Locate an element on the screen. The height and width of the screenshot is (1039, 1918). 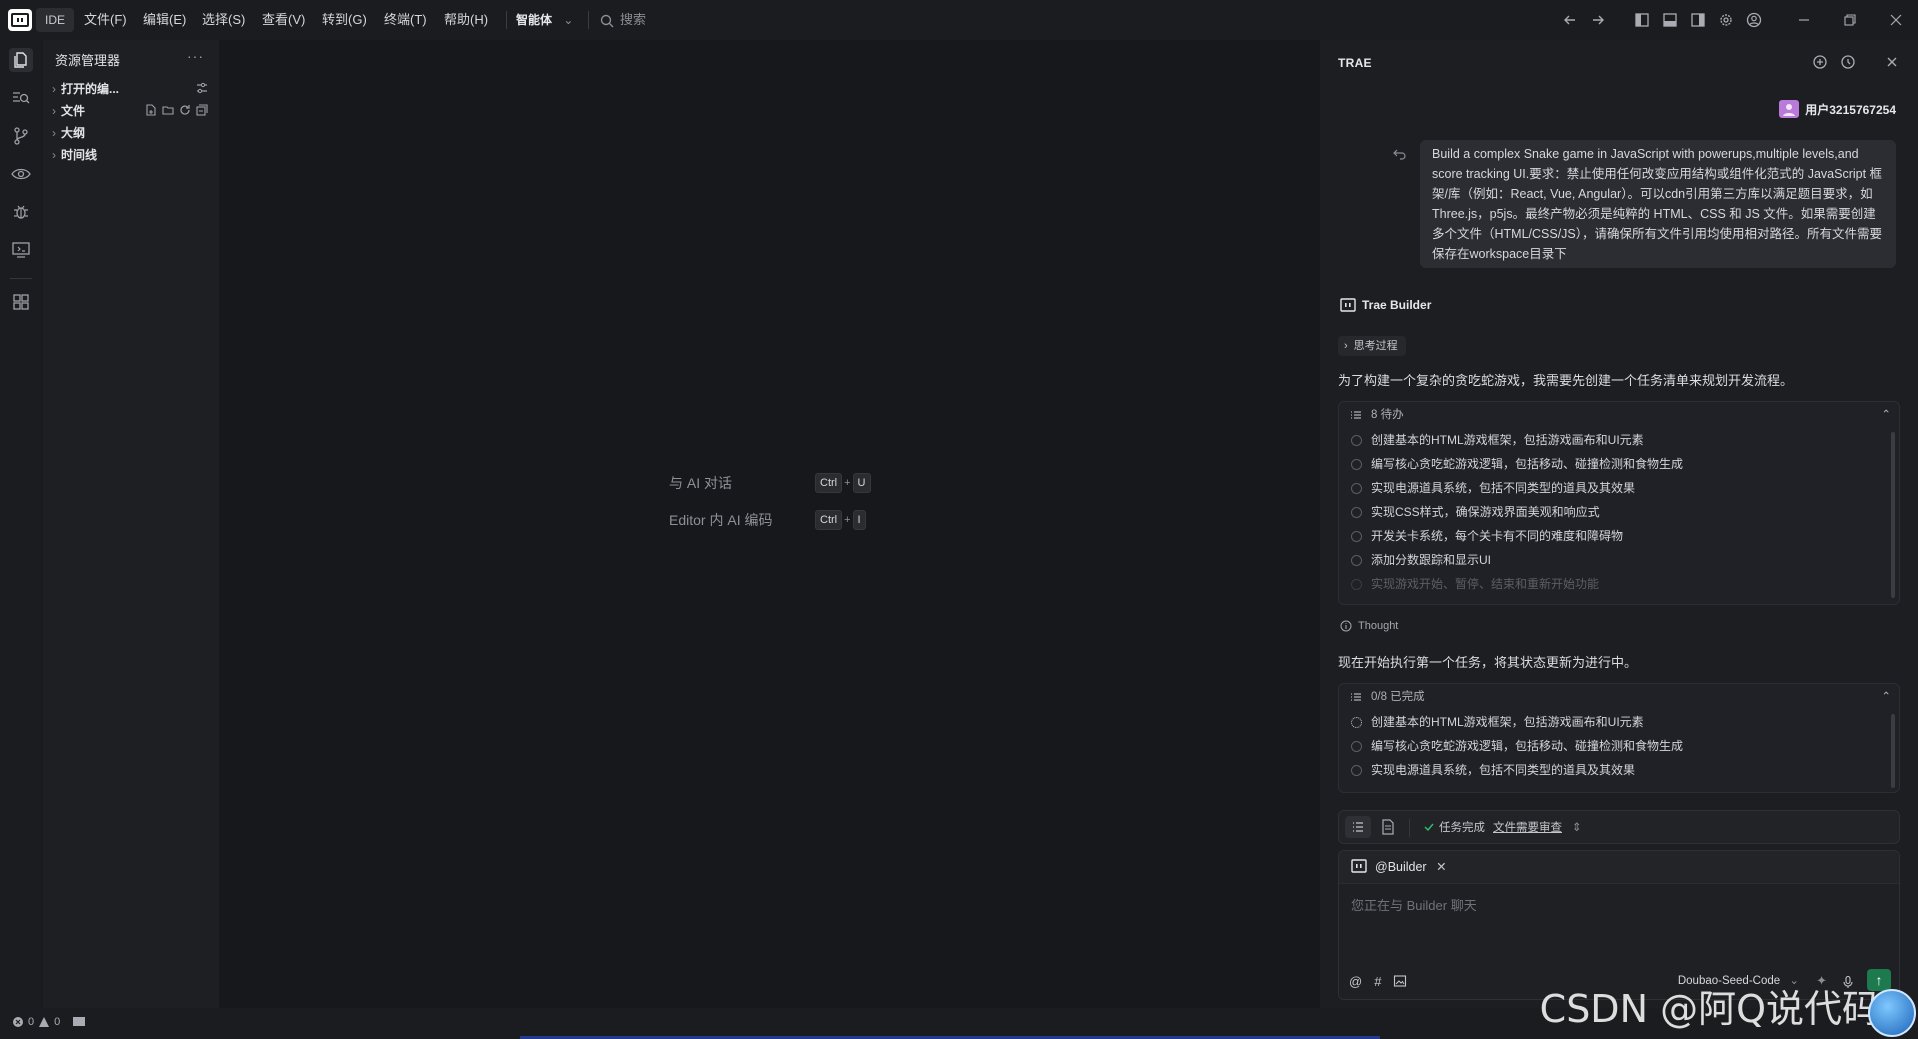
review-files-link: 文件需要审查 is located at coordinates (1527, 827).